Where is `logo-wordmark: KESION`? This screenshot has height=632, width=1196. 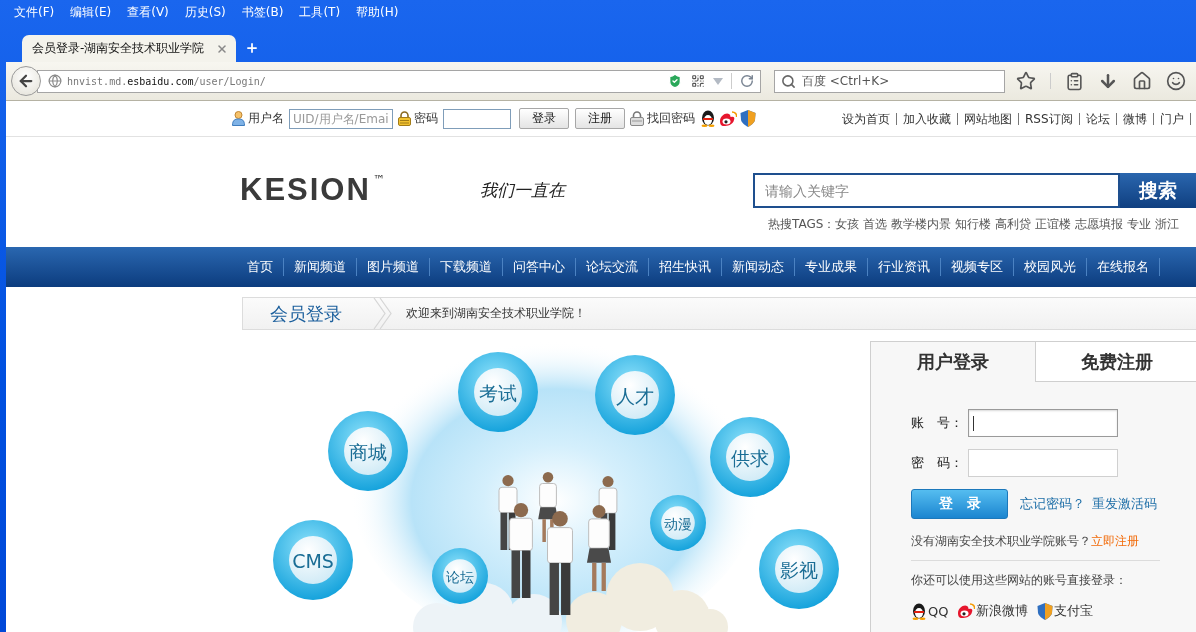
logo-wordmark: KESION is located at coordinates (305, 190).